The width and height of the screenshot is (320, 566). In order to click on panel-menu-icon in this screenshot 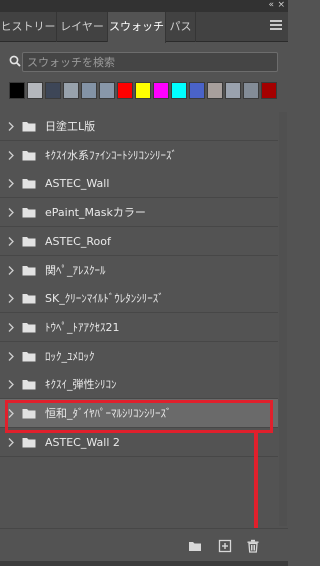, I will do `click(276, 26)`.